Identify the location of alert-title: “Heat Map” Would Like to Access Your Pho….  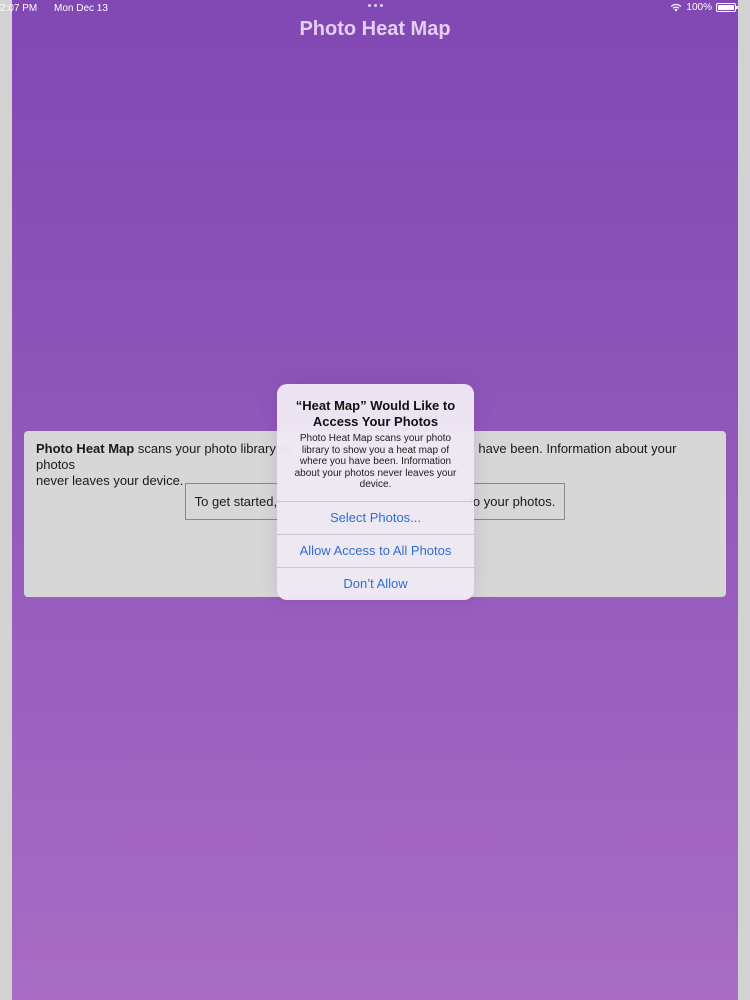
(375, 413).